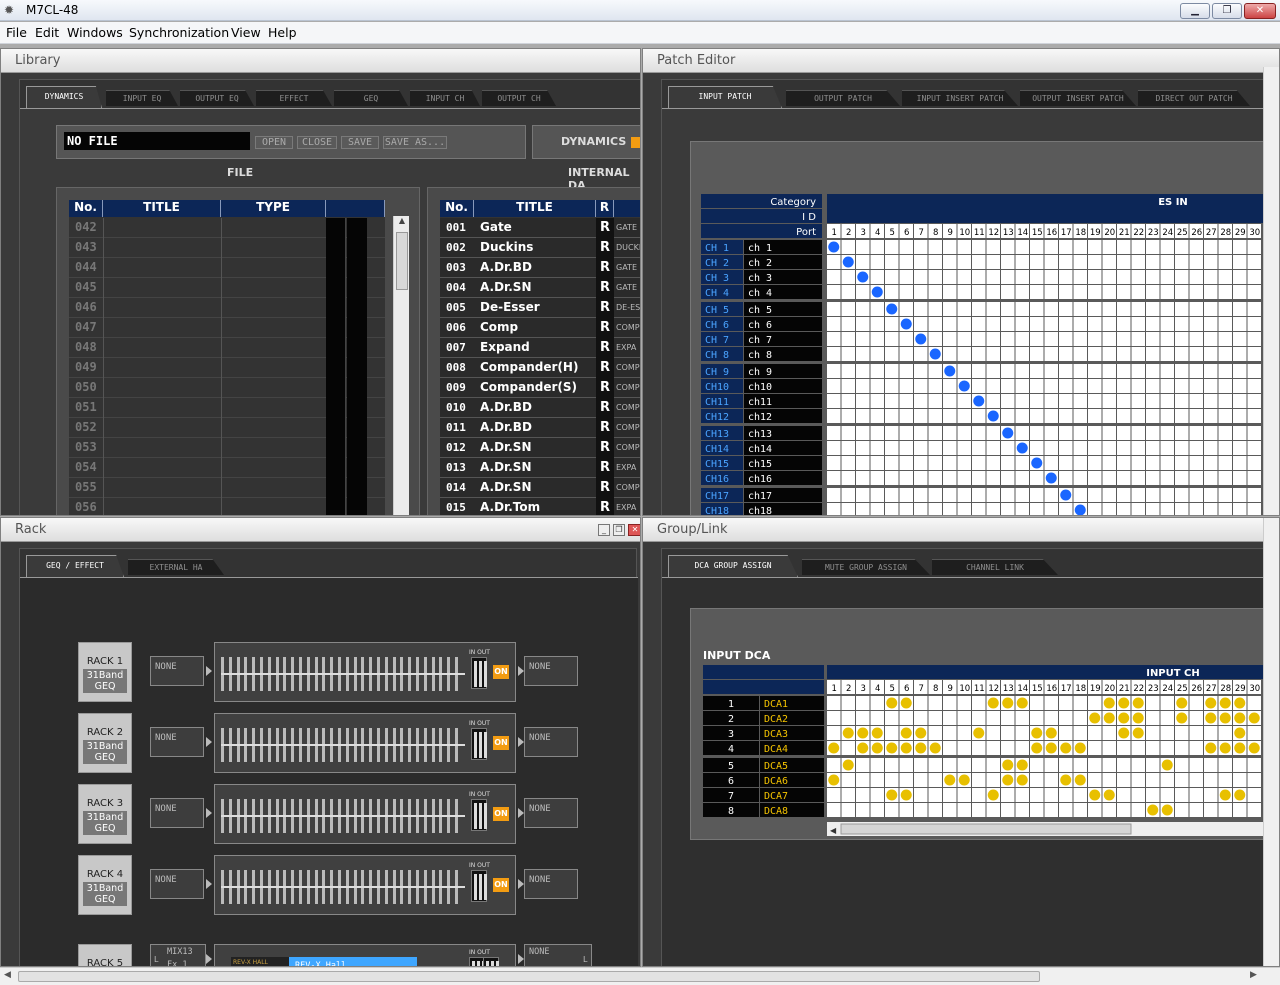  I want to click on tab-input-eq: INPUT EQ, so click(142, 98).